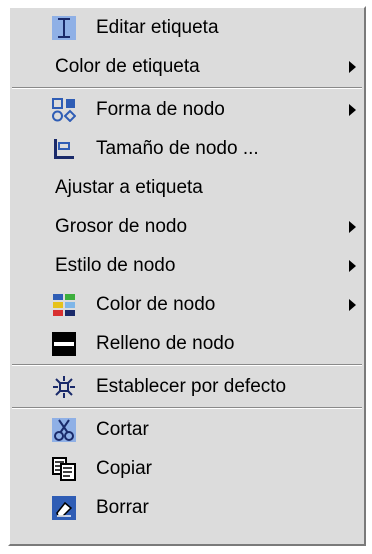 This screenshot has height=554, width=372. I want to click on node-size-icon, so click(64, 149).